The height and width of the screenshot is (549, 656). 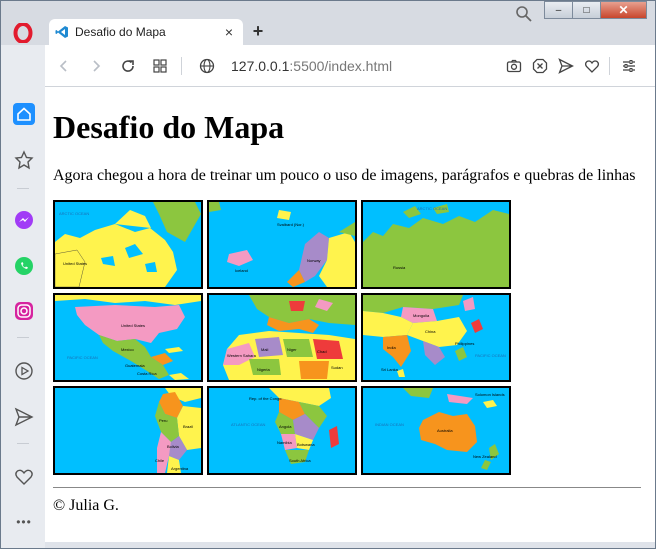 What do you see at coordinates (490, 394) in the screenshot?
I see `map-label: Solomon Islands` at bounding box center [490, 394].